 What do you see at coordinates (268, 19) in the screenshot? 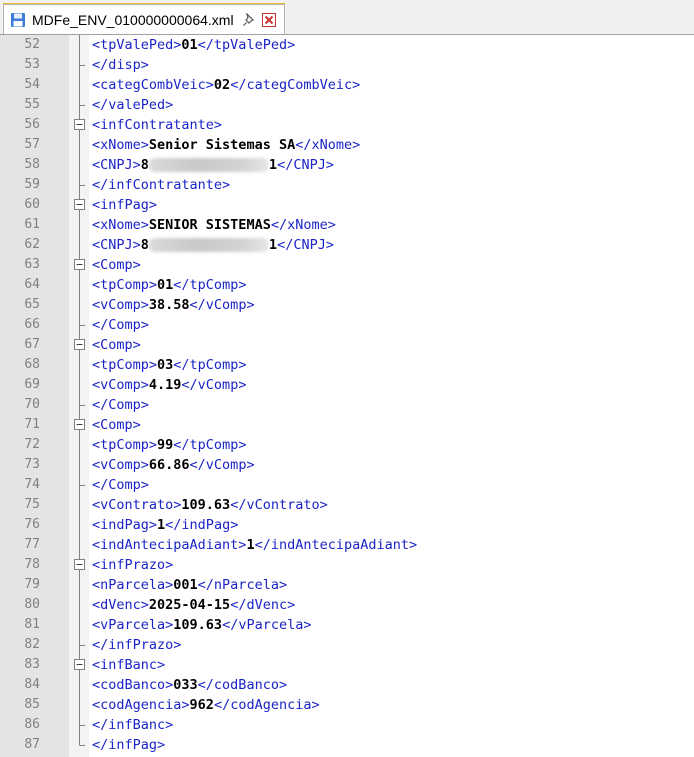
I see `close-icon` at bounding box center [268, 19].